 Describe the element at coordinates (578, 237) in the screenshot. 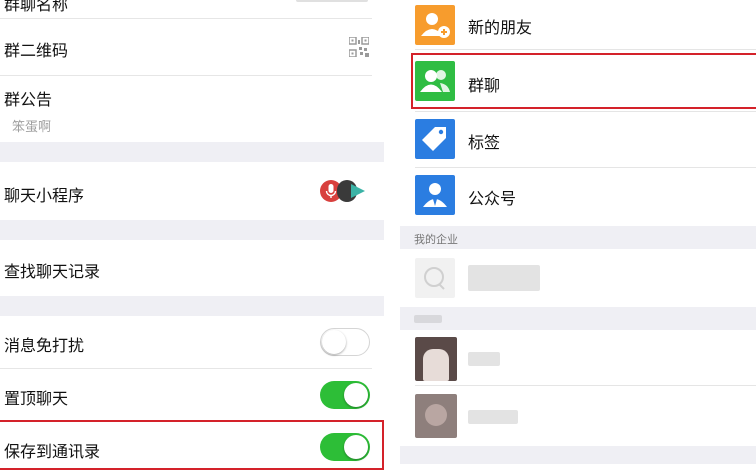

I see `section-header-my-enterprise: 我的企业` at that location.